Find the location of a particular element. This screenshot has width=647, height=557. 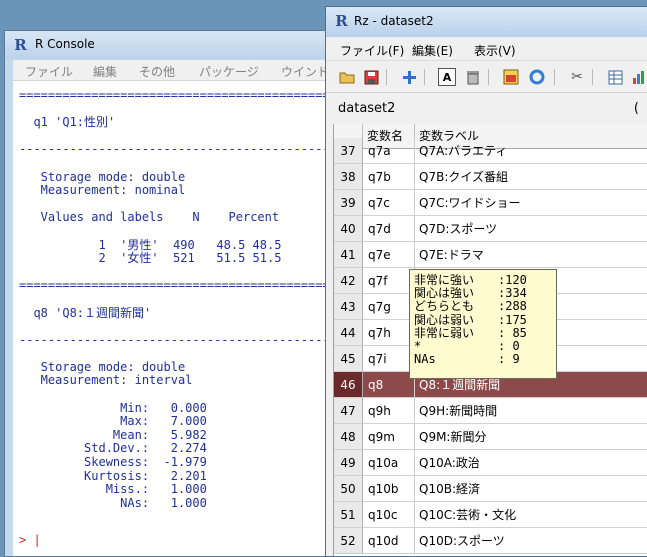

table-row: 41 q7e Q7E:ドラマ is located at coordinates (490, 255).